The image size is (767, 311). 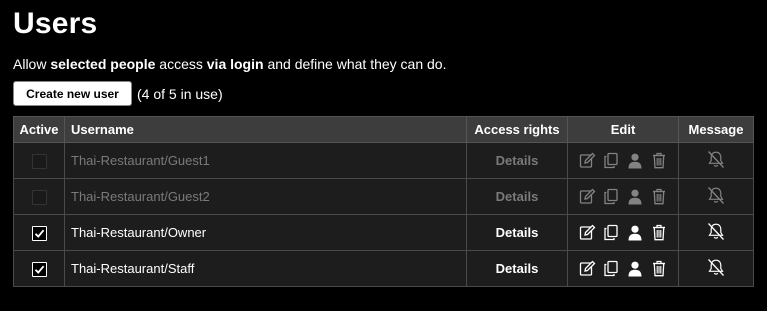 What do you see at coordinates (355, 64) in the screenshot?
I see `intro-part-3: and define what they can do.` at bounding box center [355, 64].